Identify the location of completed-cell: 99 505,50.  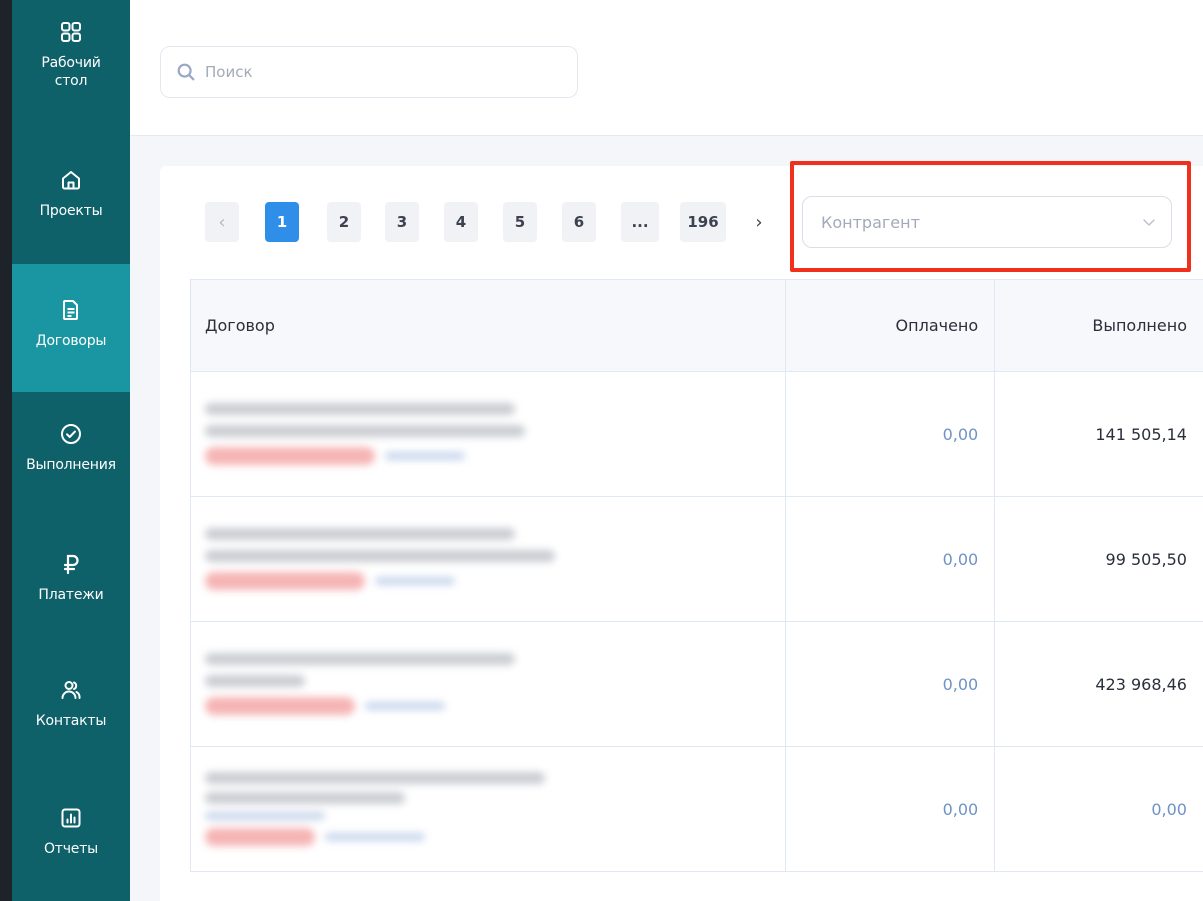
(1099, 559).